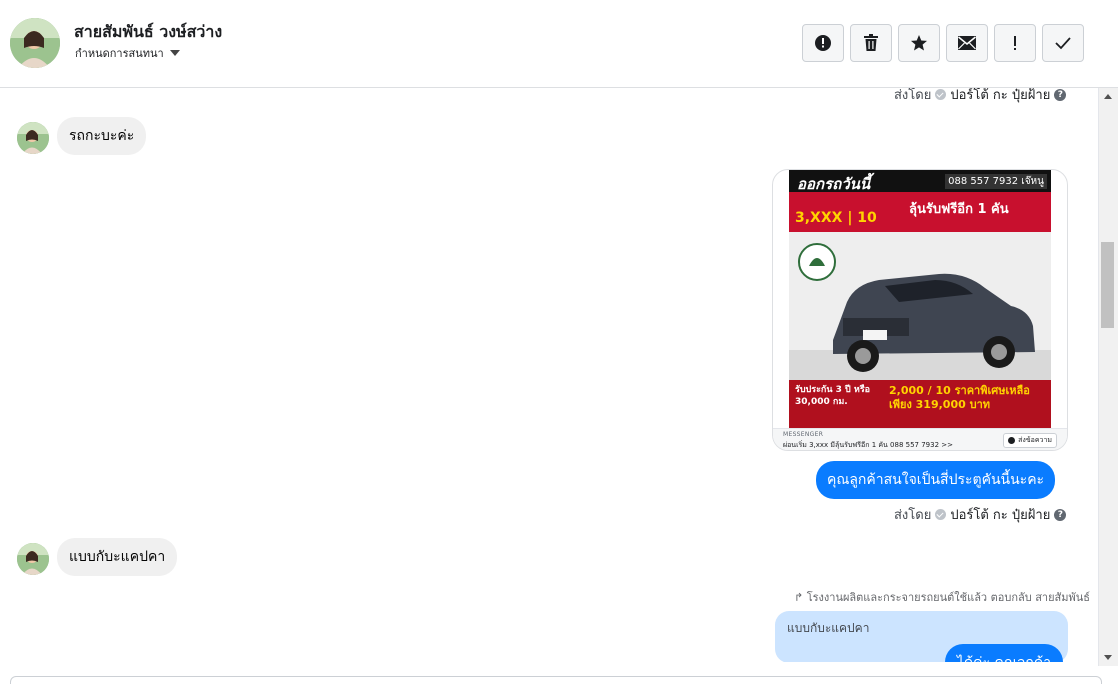  What do you see at coordinates (174, 53) in the screenshot?
I see `caret-down-icon` at bounding box center [174, 53].